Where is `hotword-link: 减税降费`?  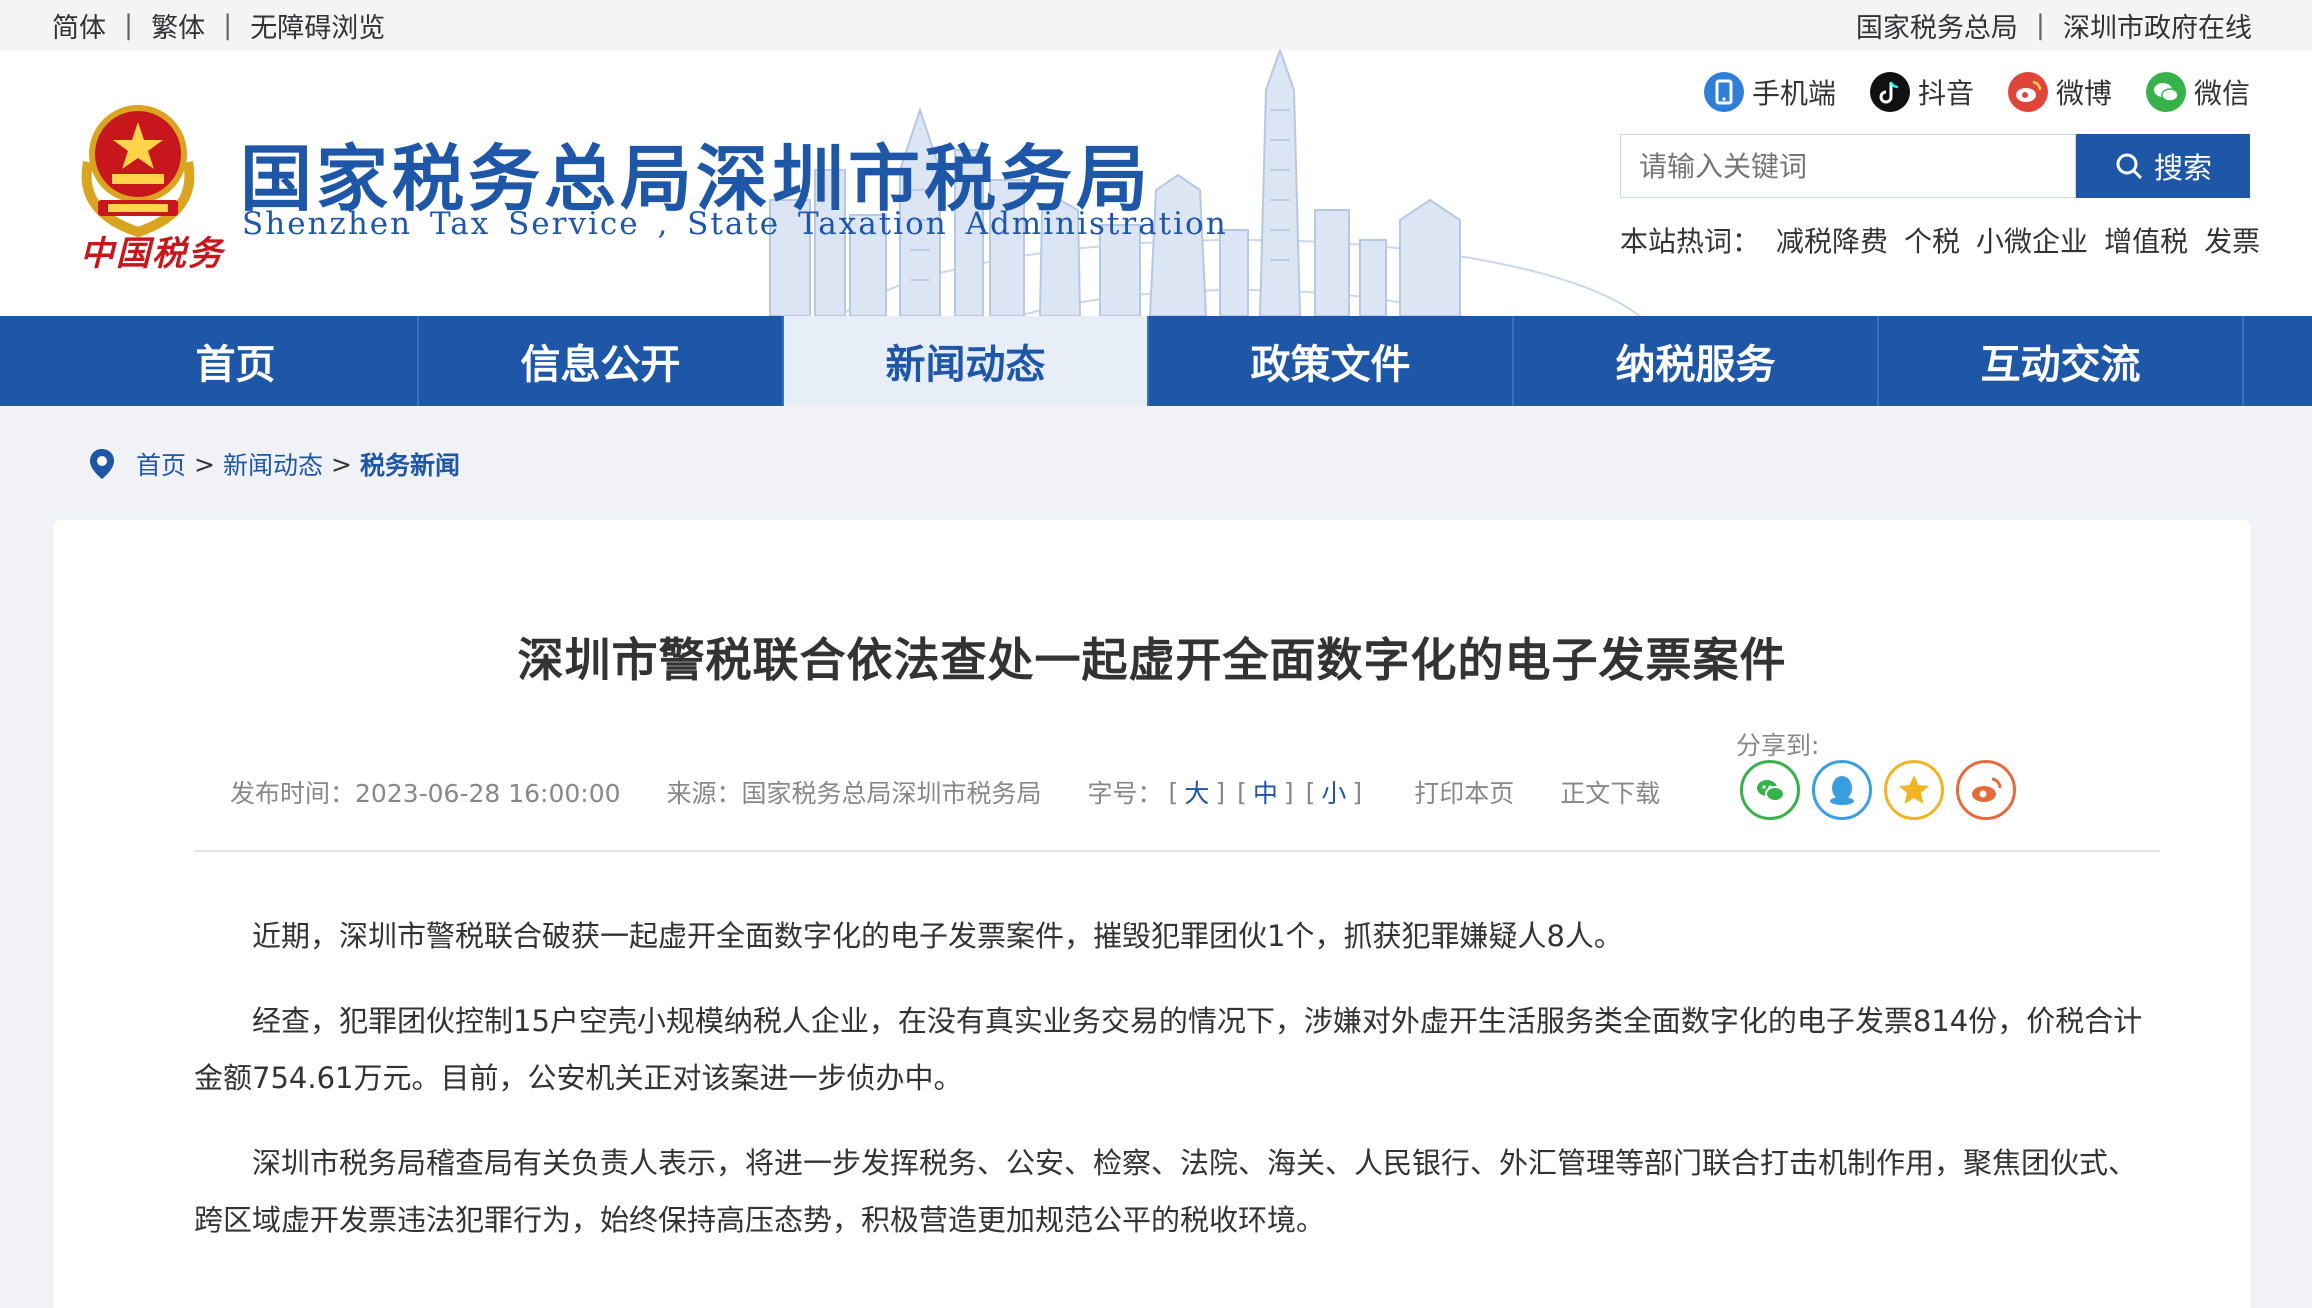
hotword-link: 减税降费 is located at coordinates (1832, 240).